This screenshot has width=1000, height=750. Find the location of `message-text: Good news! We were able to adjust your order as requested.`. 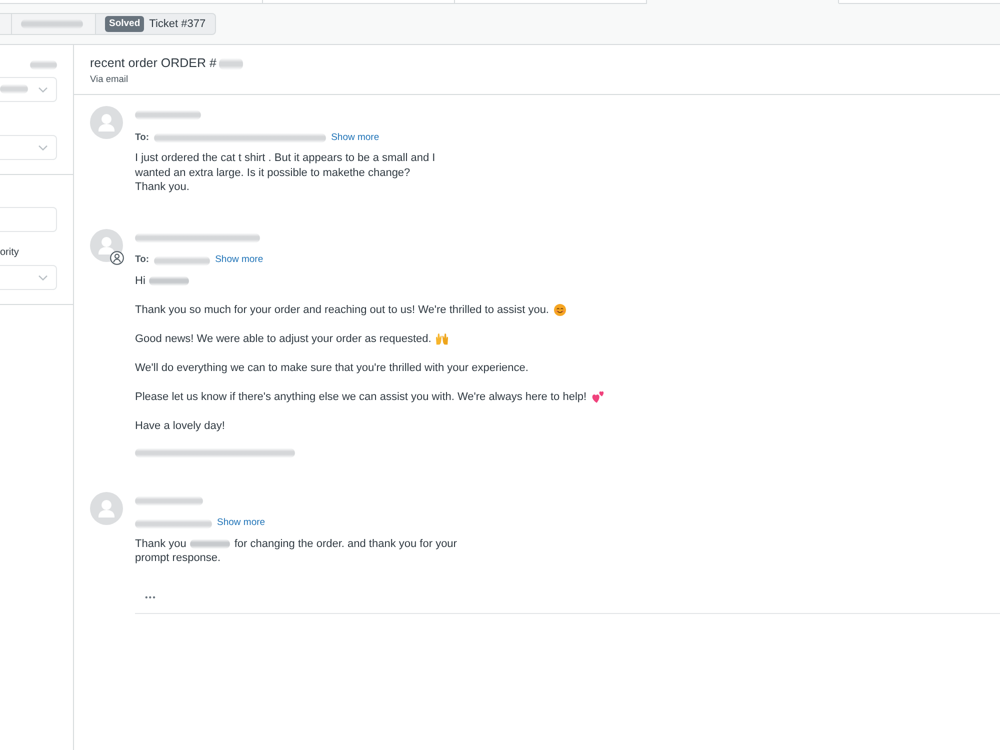

message-text: Good news! We were able to adjust your order as requested. is located at coordinates (283, 339).